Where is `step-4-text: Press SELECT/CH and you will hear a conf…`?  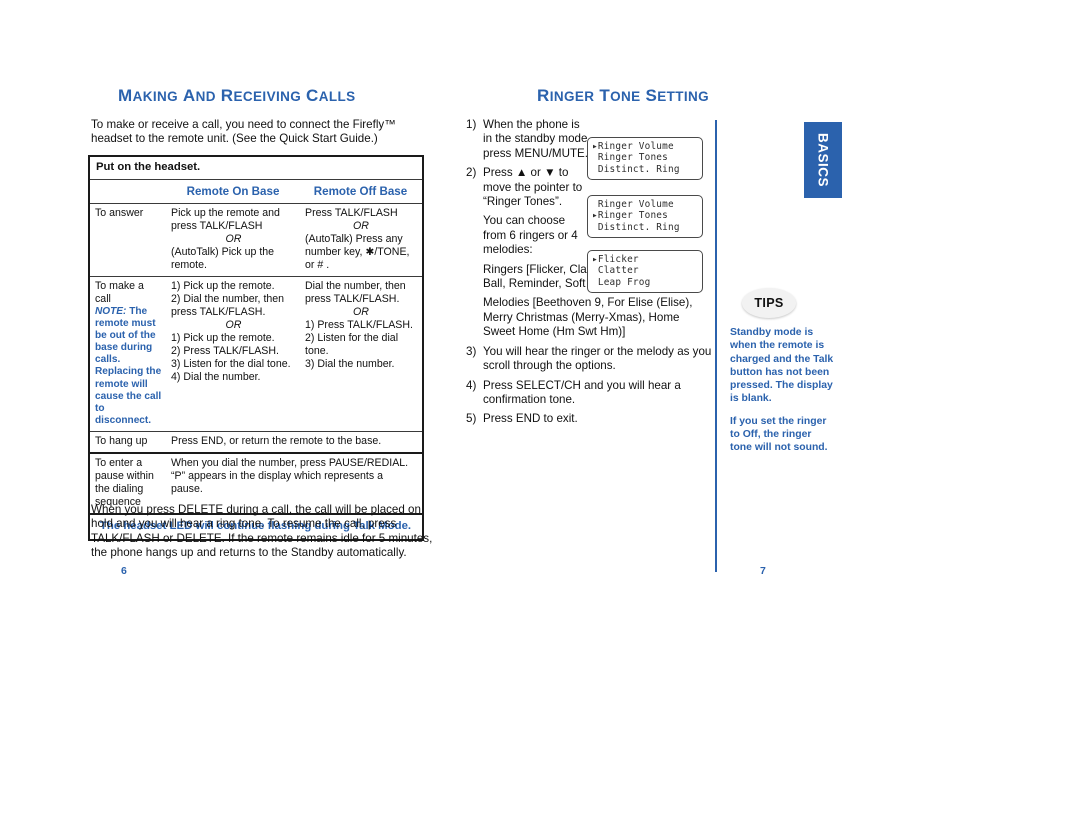 step-4-text: Press SELECT/CH and you will hear a conf… is located at coordinates (582, 392).